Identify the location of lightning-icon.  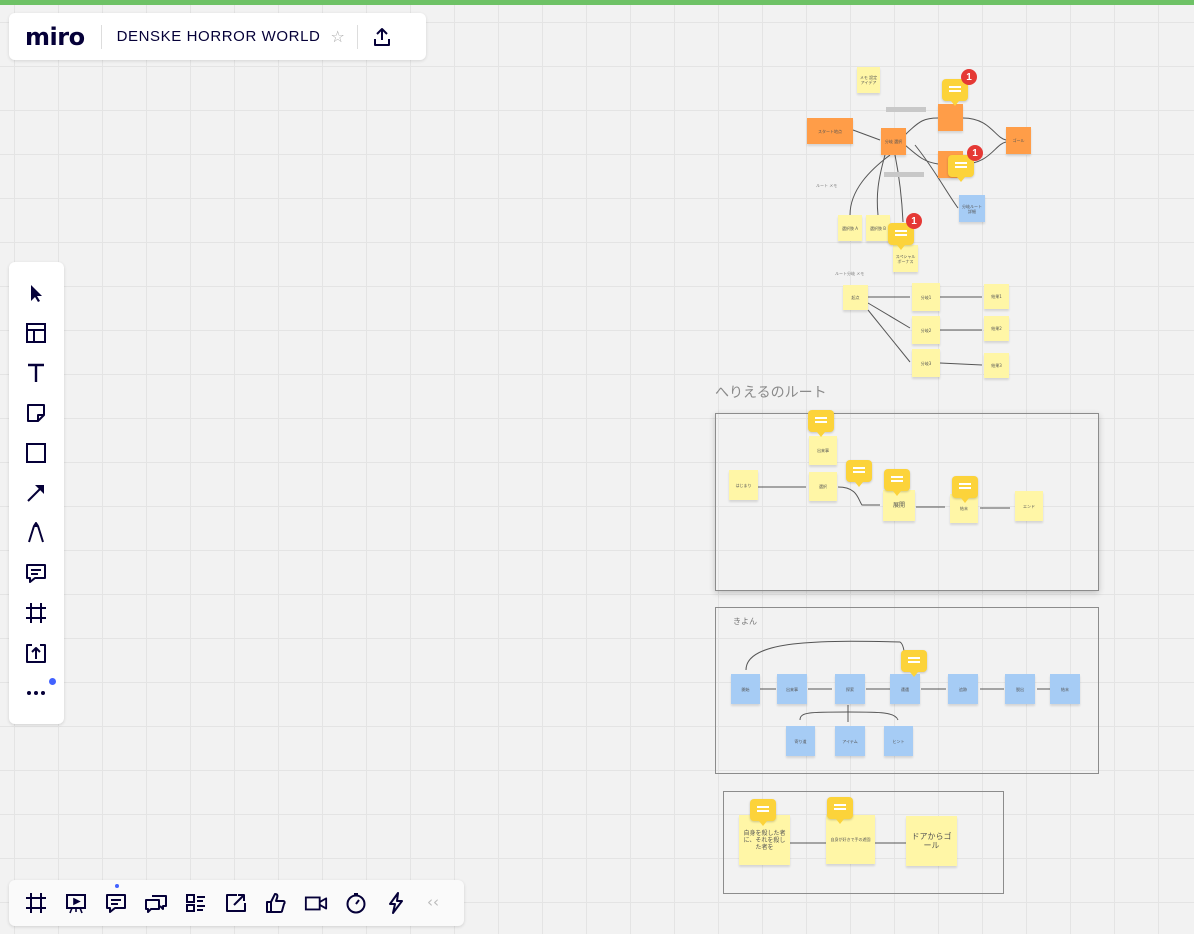
(396, 903).